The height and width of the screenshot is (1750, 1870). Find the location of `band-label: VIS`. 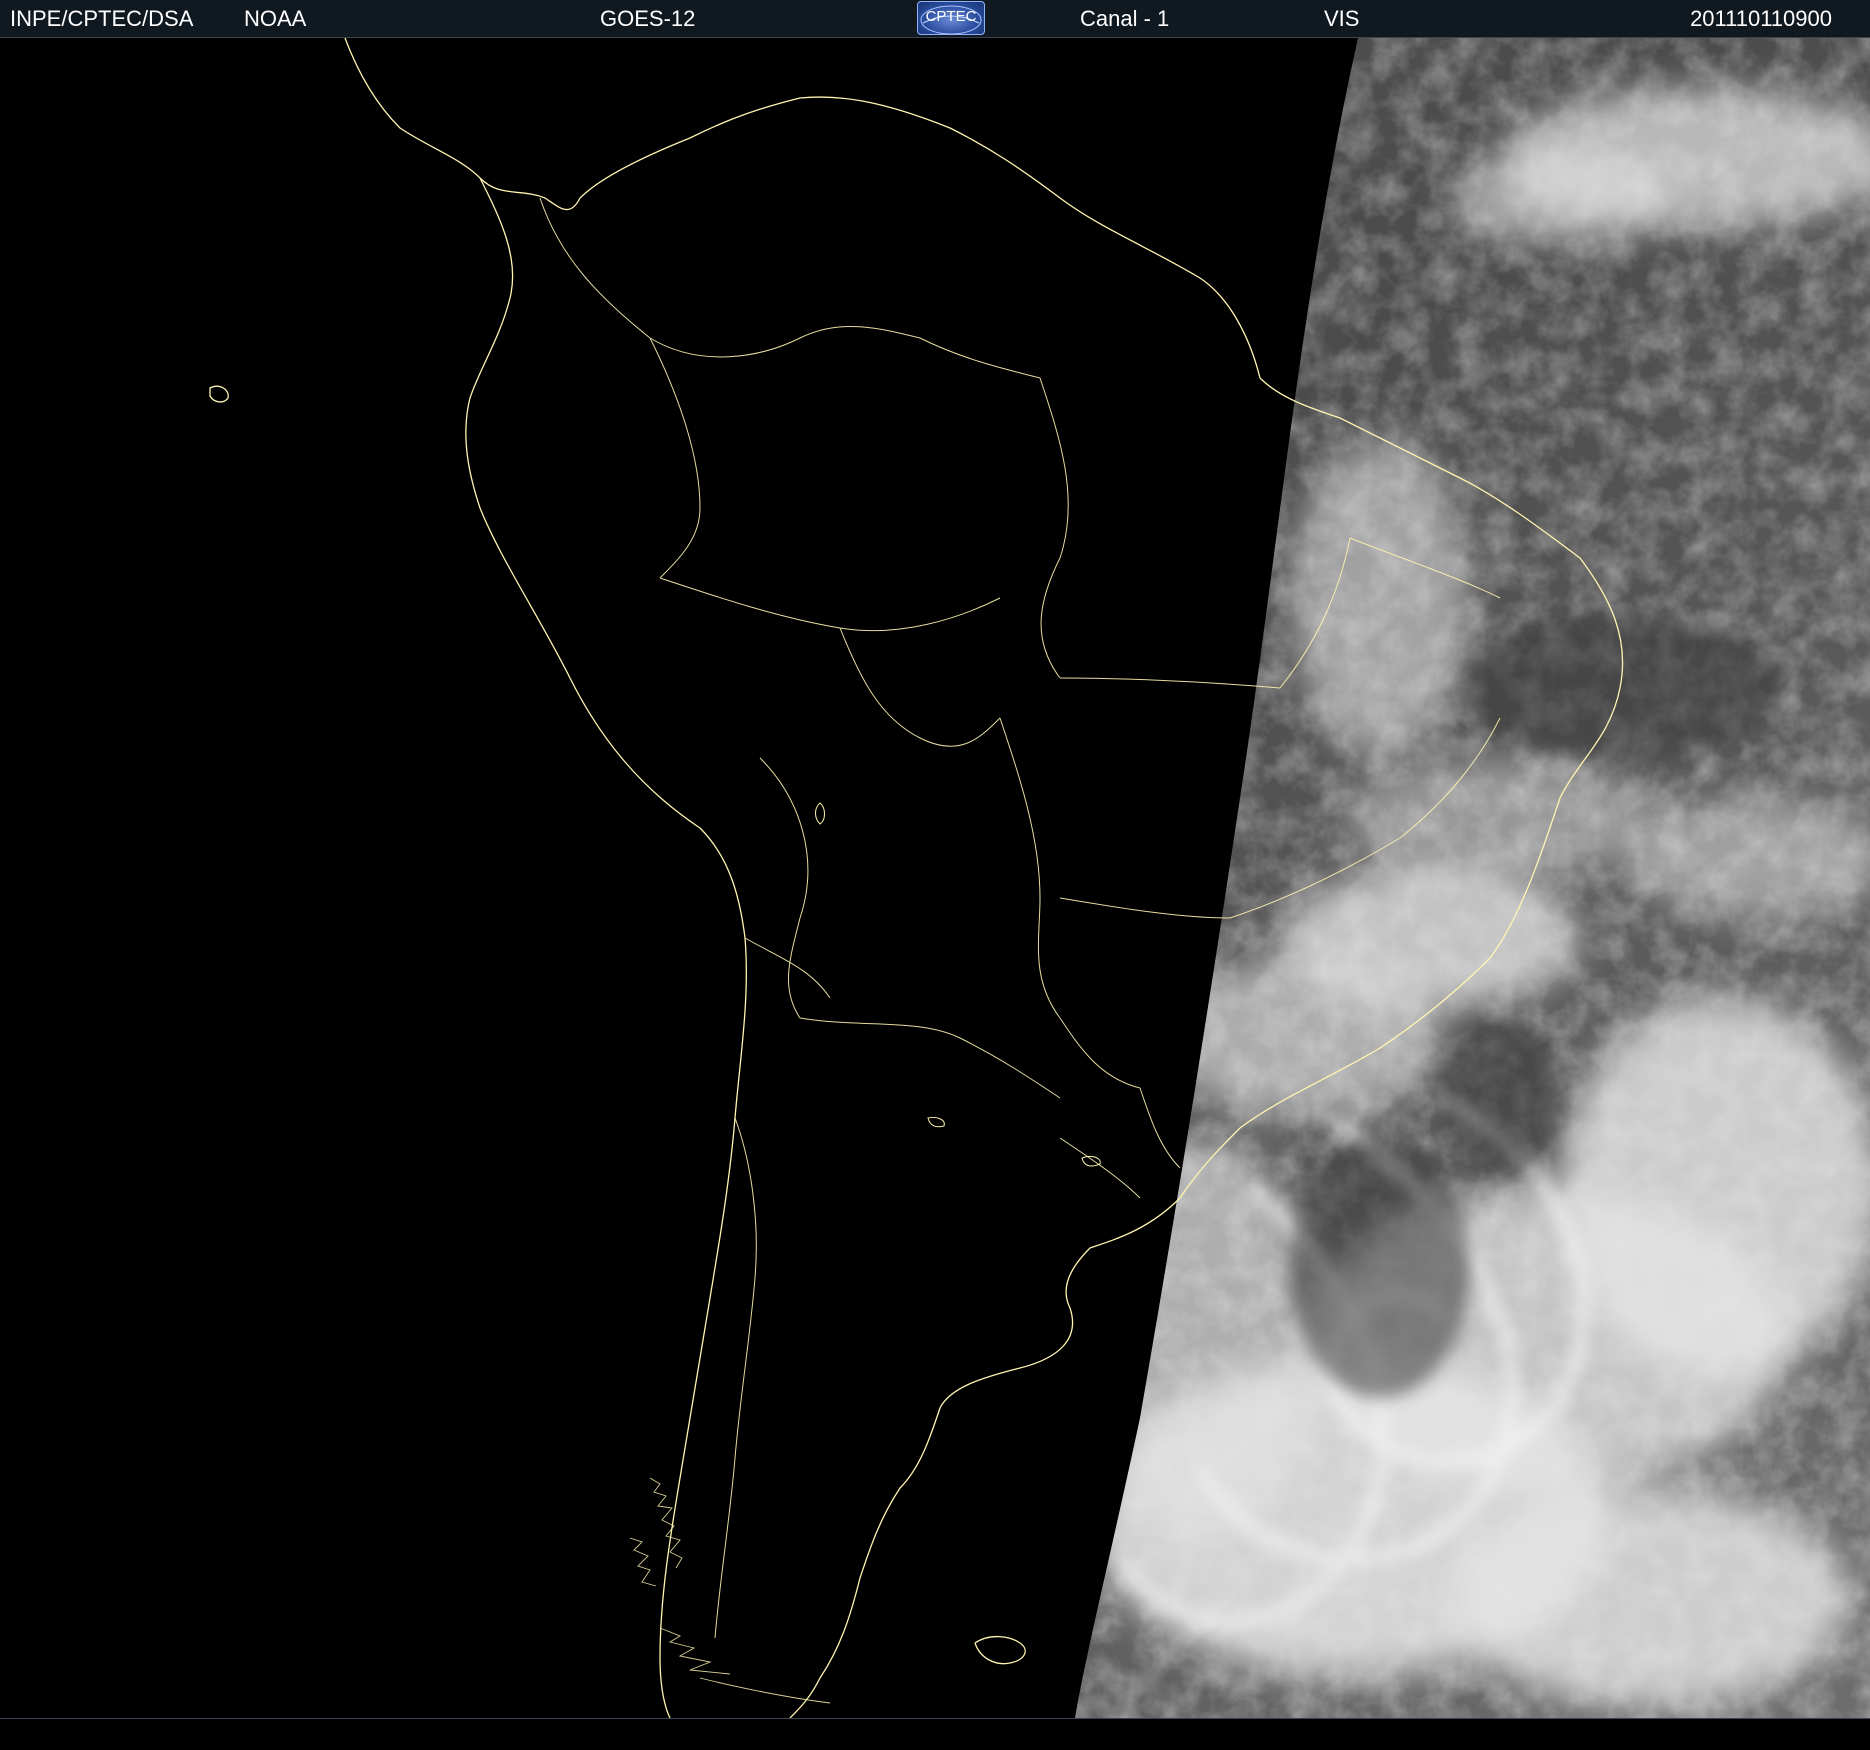

band-label: VIS is located at coordinates (1342, 18).